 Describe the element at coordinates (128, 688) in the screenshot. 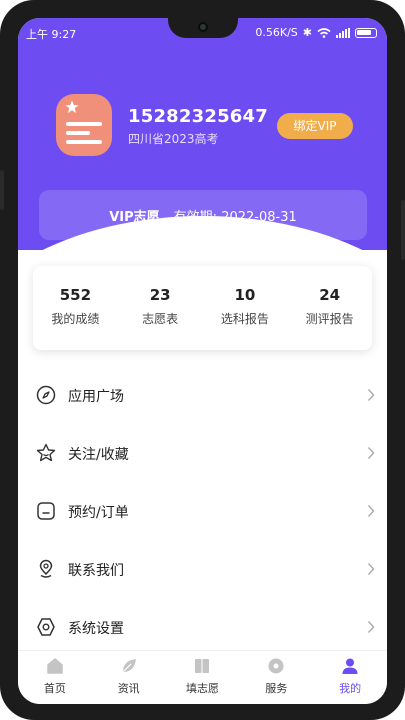

I see `nav-label: 资讯` at that location.